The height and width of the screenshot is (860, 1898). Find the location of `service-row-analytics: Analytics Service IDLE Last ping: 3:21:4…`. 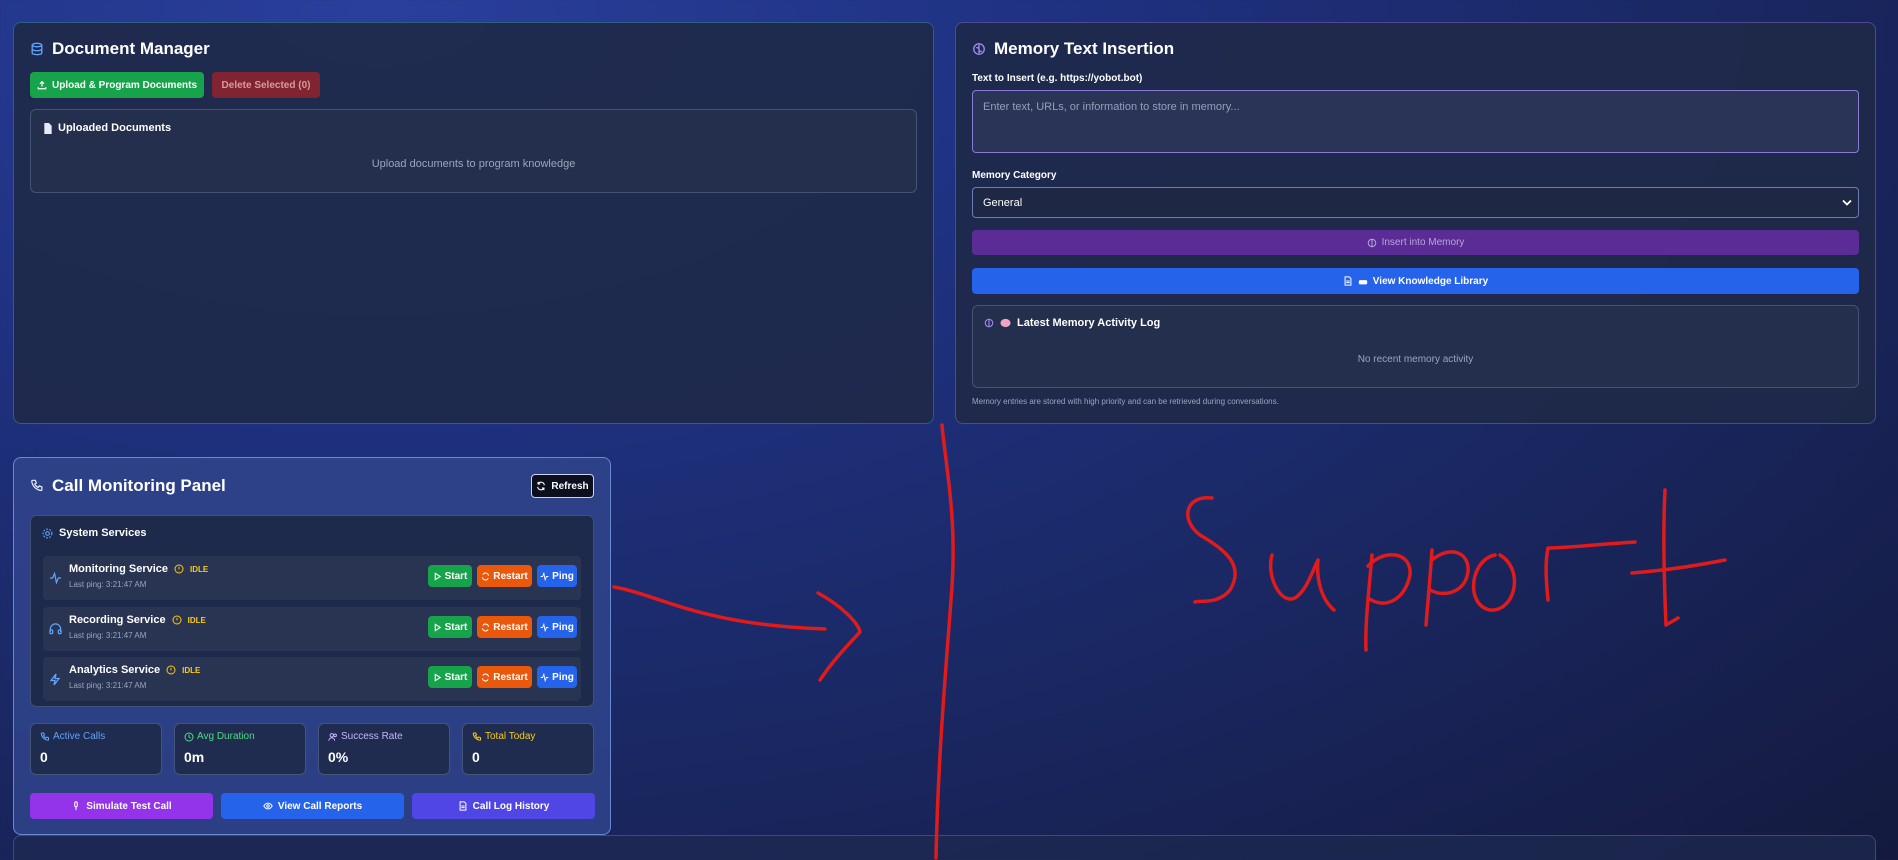

service-row-analytics: Analytics Service IDLE Last ping: 3:21:4… is located at coordinates (312, 679).